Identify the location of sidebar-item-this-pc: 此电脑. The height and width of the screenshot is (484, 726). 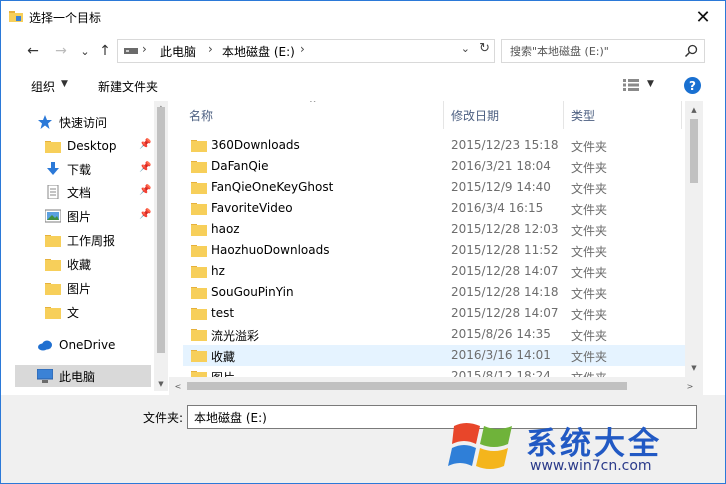
(66, 376).